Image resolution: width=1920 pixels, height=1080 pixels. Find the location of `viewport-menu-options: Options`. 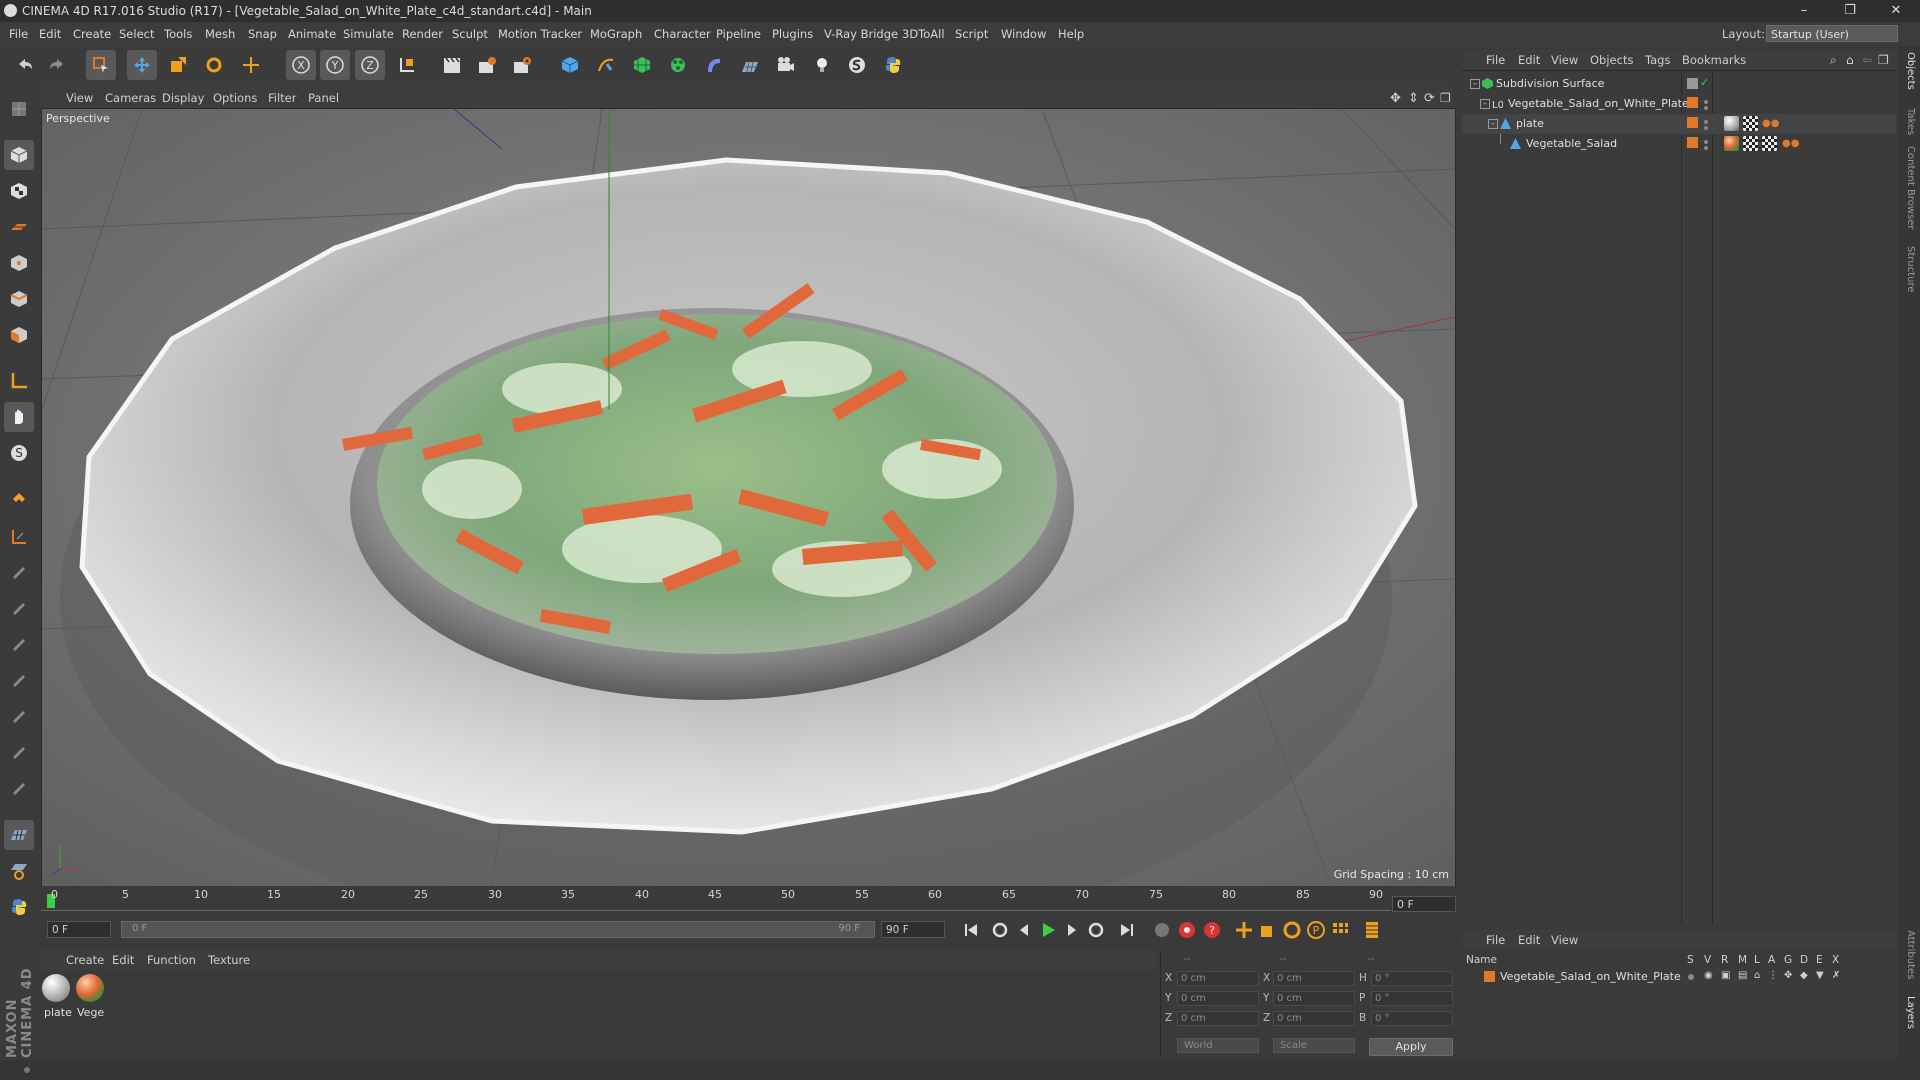

viewport-menu-options: Options is located at coordinates (235, 98).